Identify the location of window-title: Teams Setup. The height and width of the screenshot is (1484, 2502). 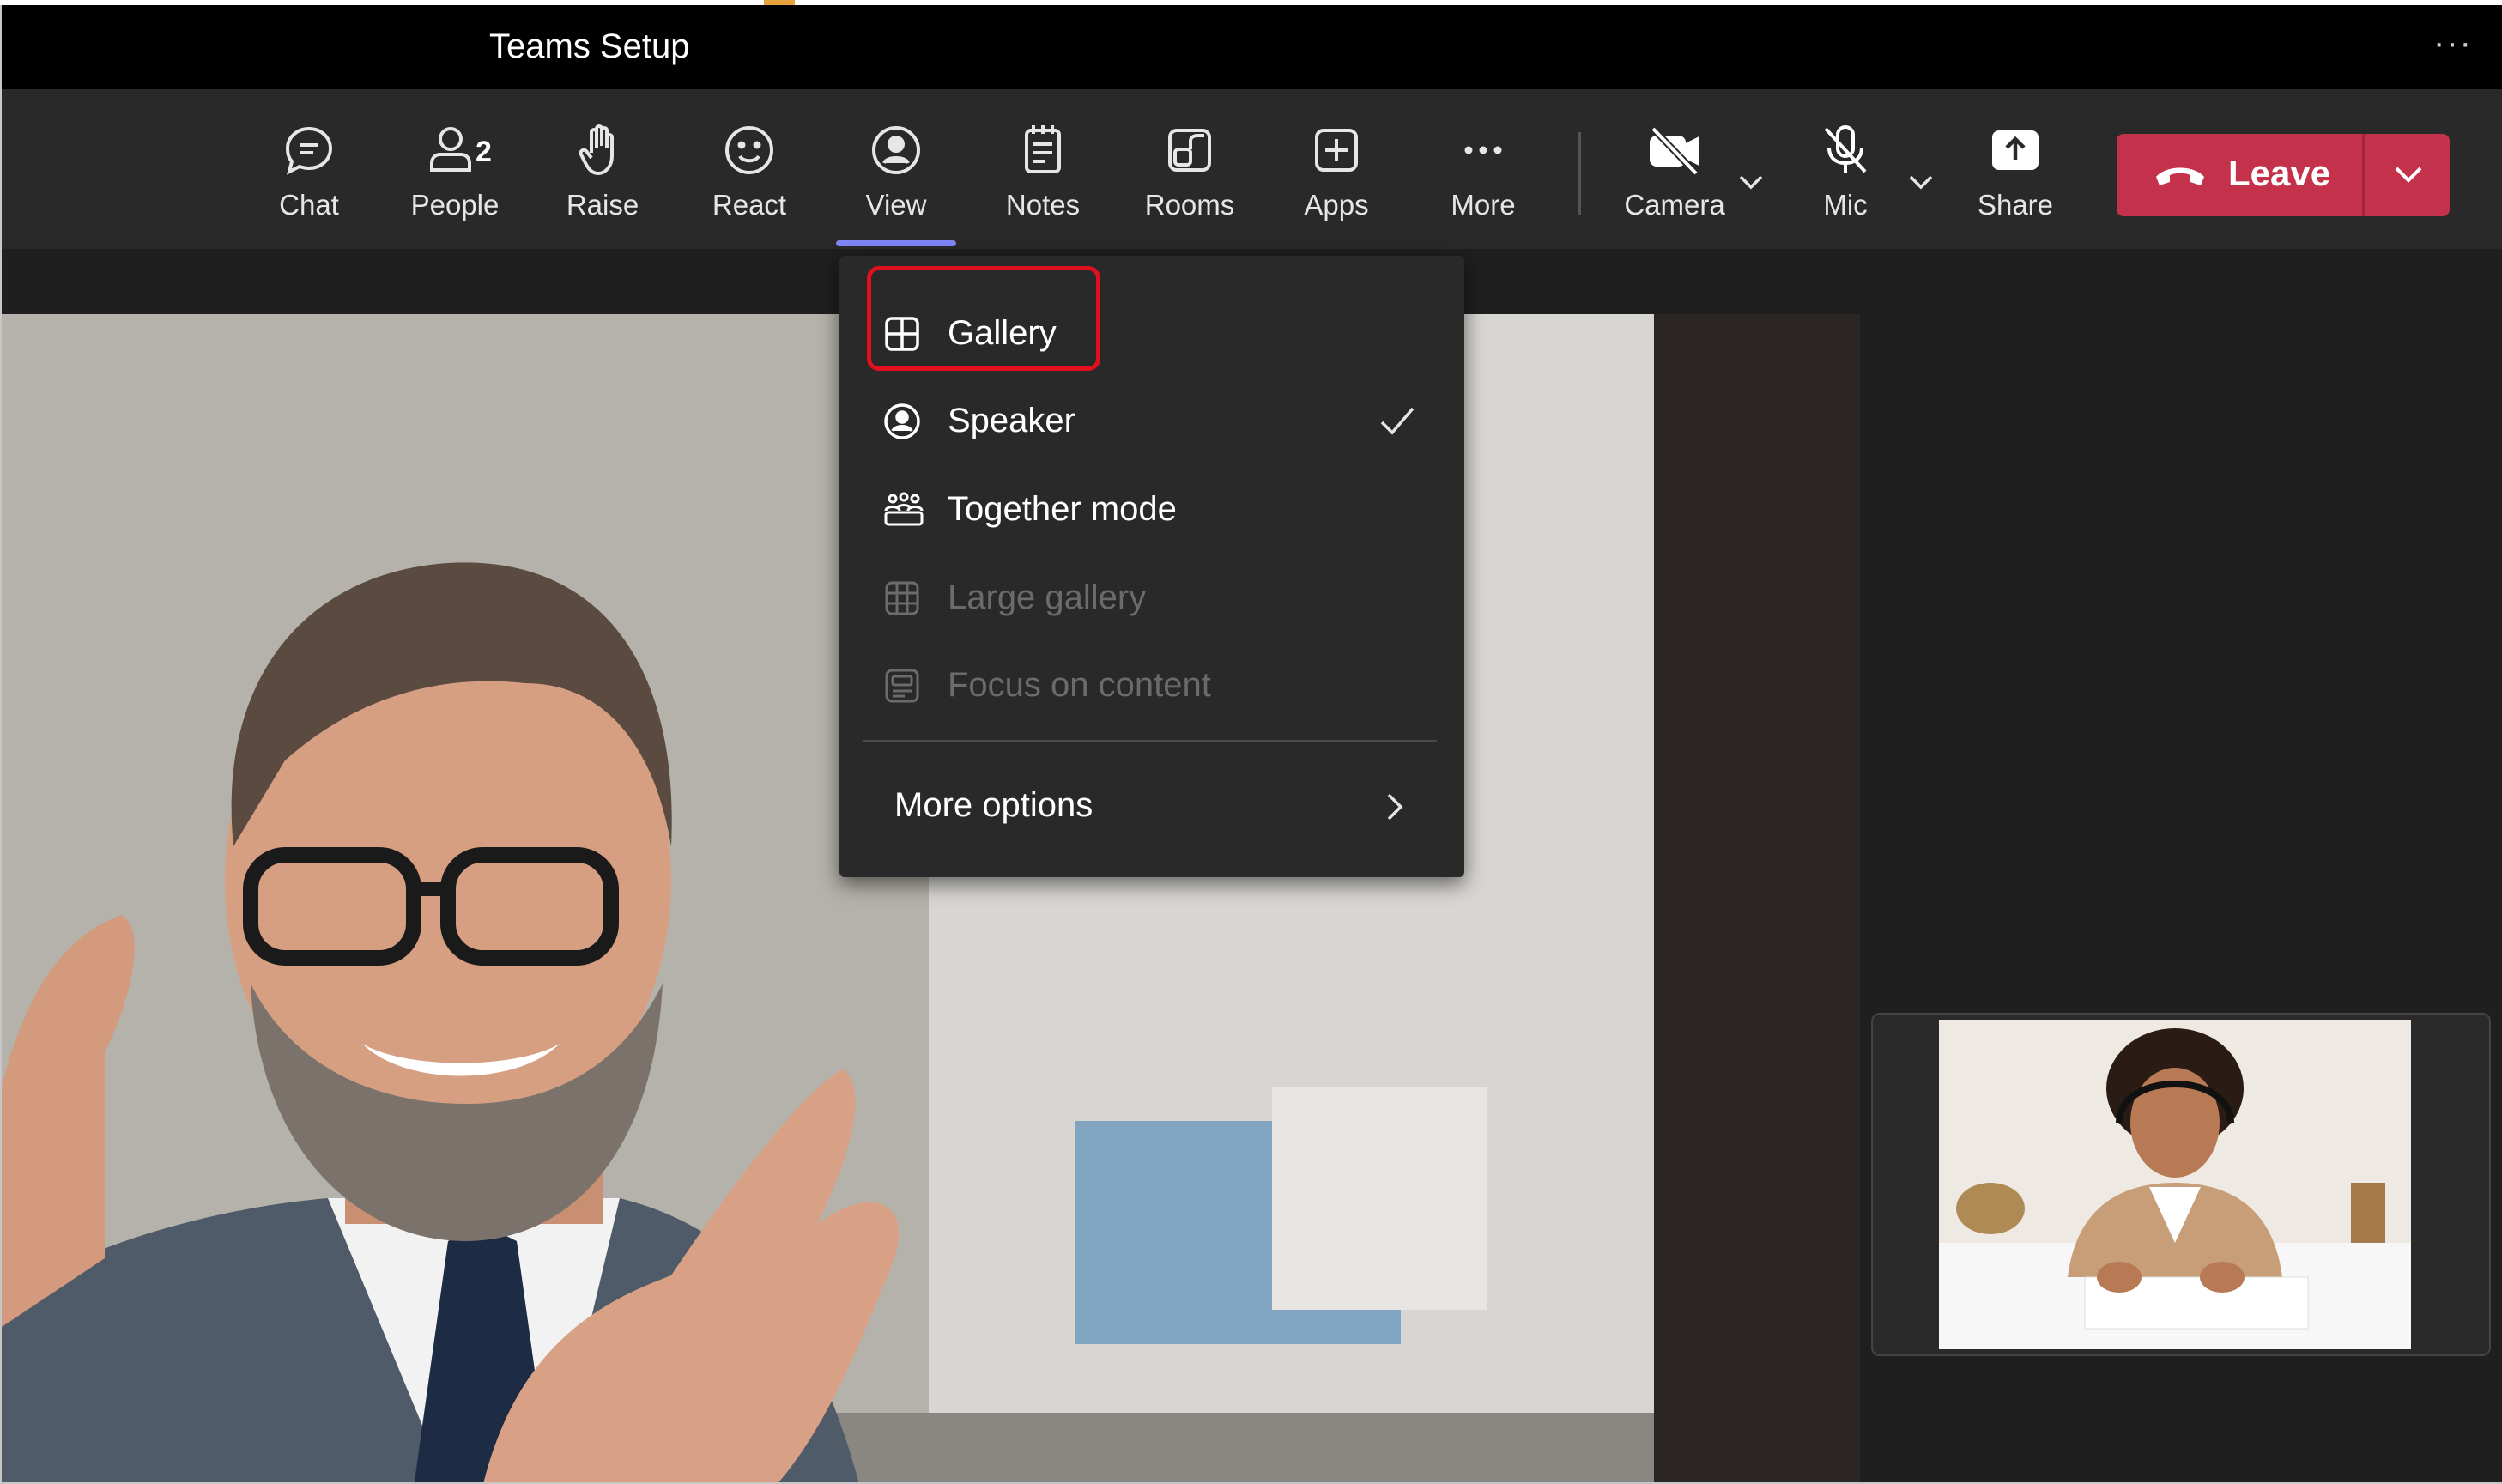
(589, 46).